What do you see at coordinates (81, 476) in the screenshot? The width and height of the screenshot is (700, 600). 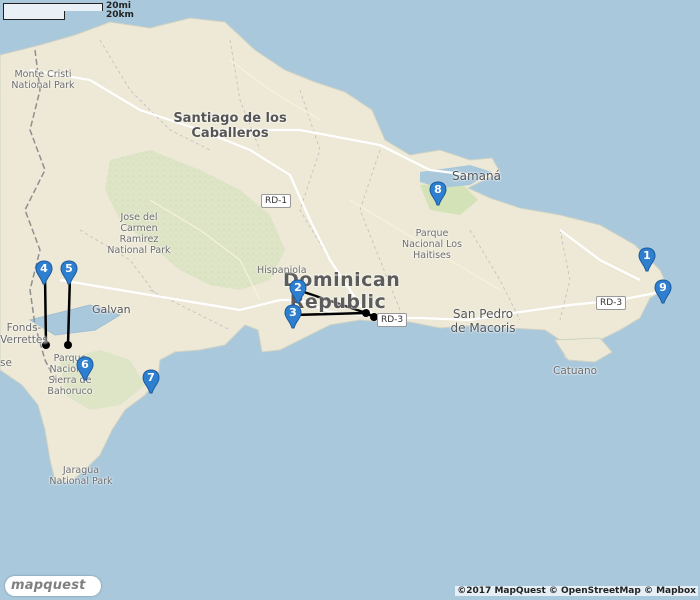 I see `park-label-jaragua: Jaragua National Park` at bounding box center [81, 476].